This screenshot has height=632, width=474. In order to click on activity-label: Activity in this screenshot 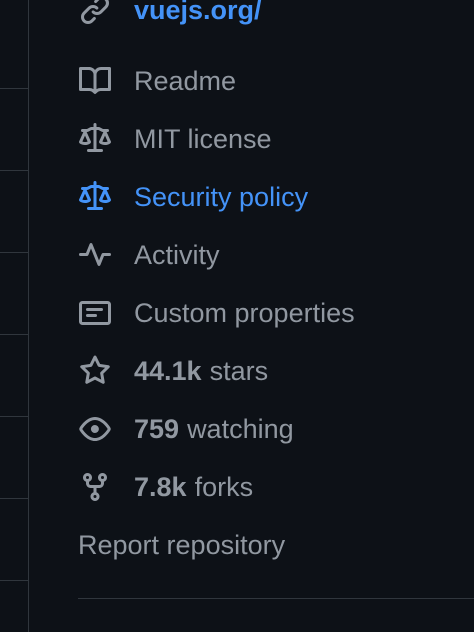, I will do `click(177, 254)`.